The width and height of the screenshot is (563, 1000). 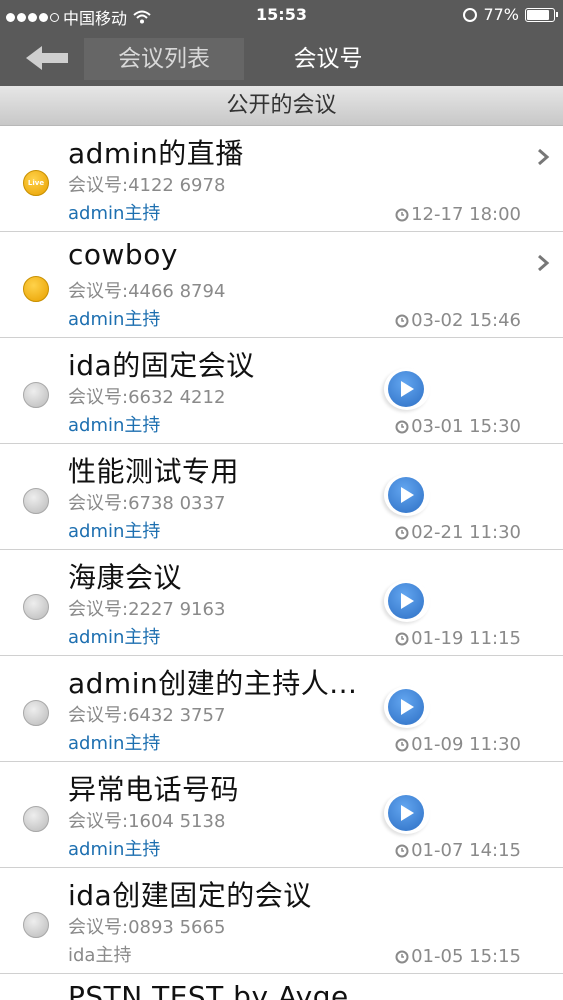 I want to click on live-status-icon, so click(x=36, y=289).